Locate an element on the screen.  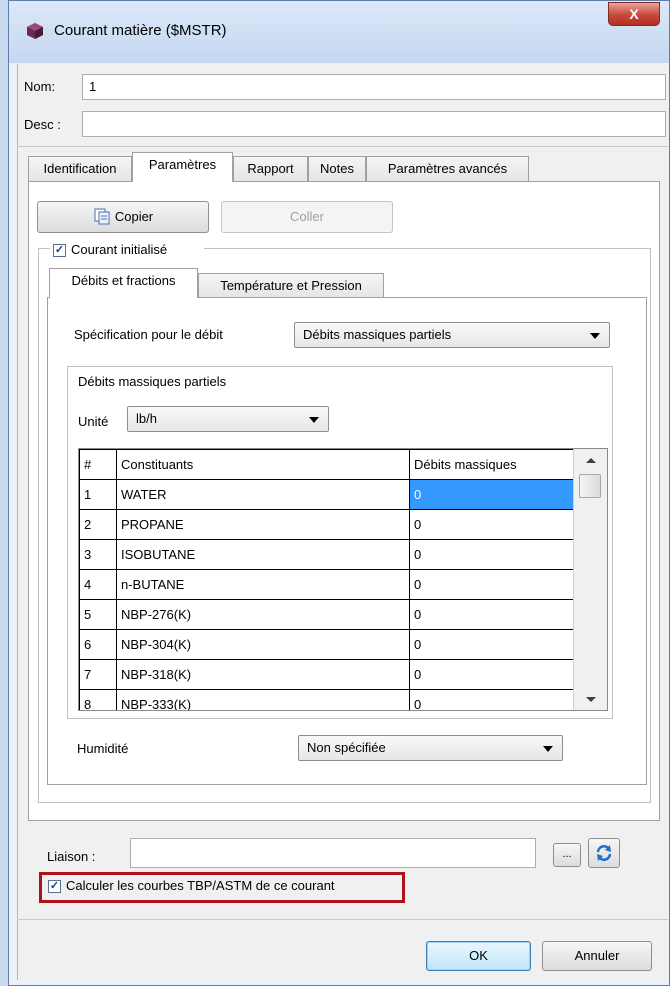
refresh-button is located at coordinates (604, 853).